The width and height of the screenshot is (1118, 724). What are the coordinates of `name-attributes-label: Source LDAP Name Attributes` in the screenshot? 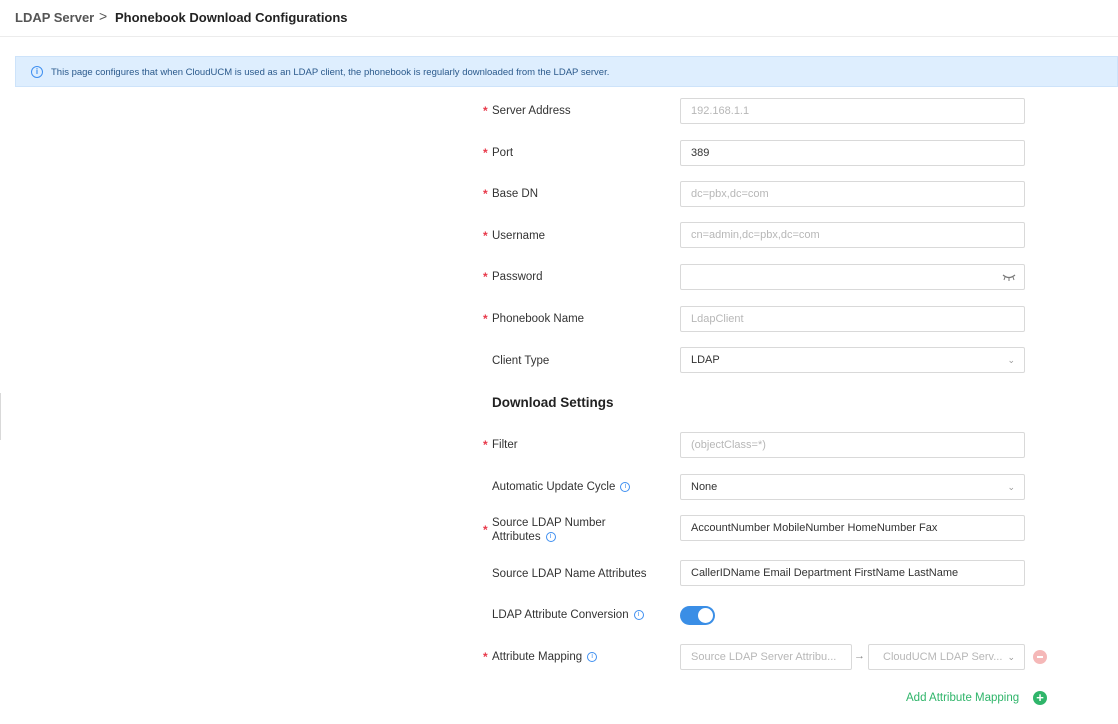 It's located at (569, 574).